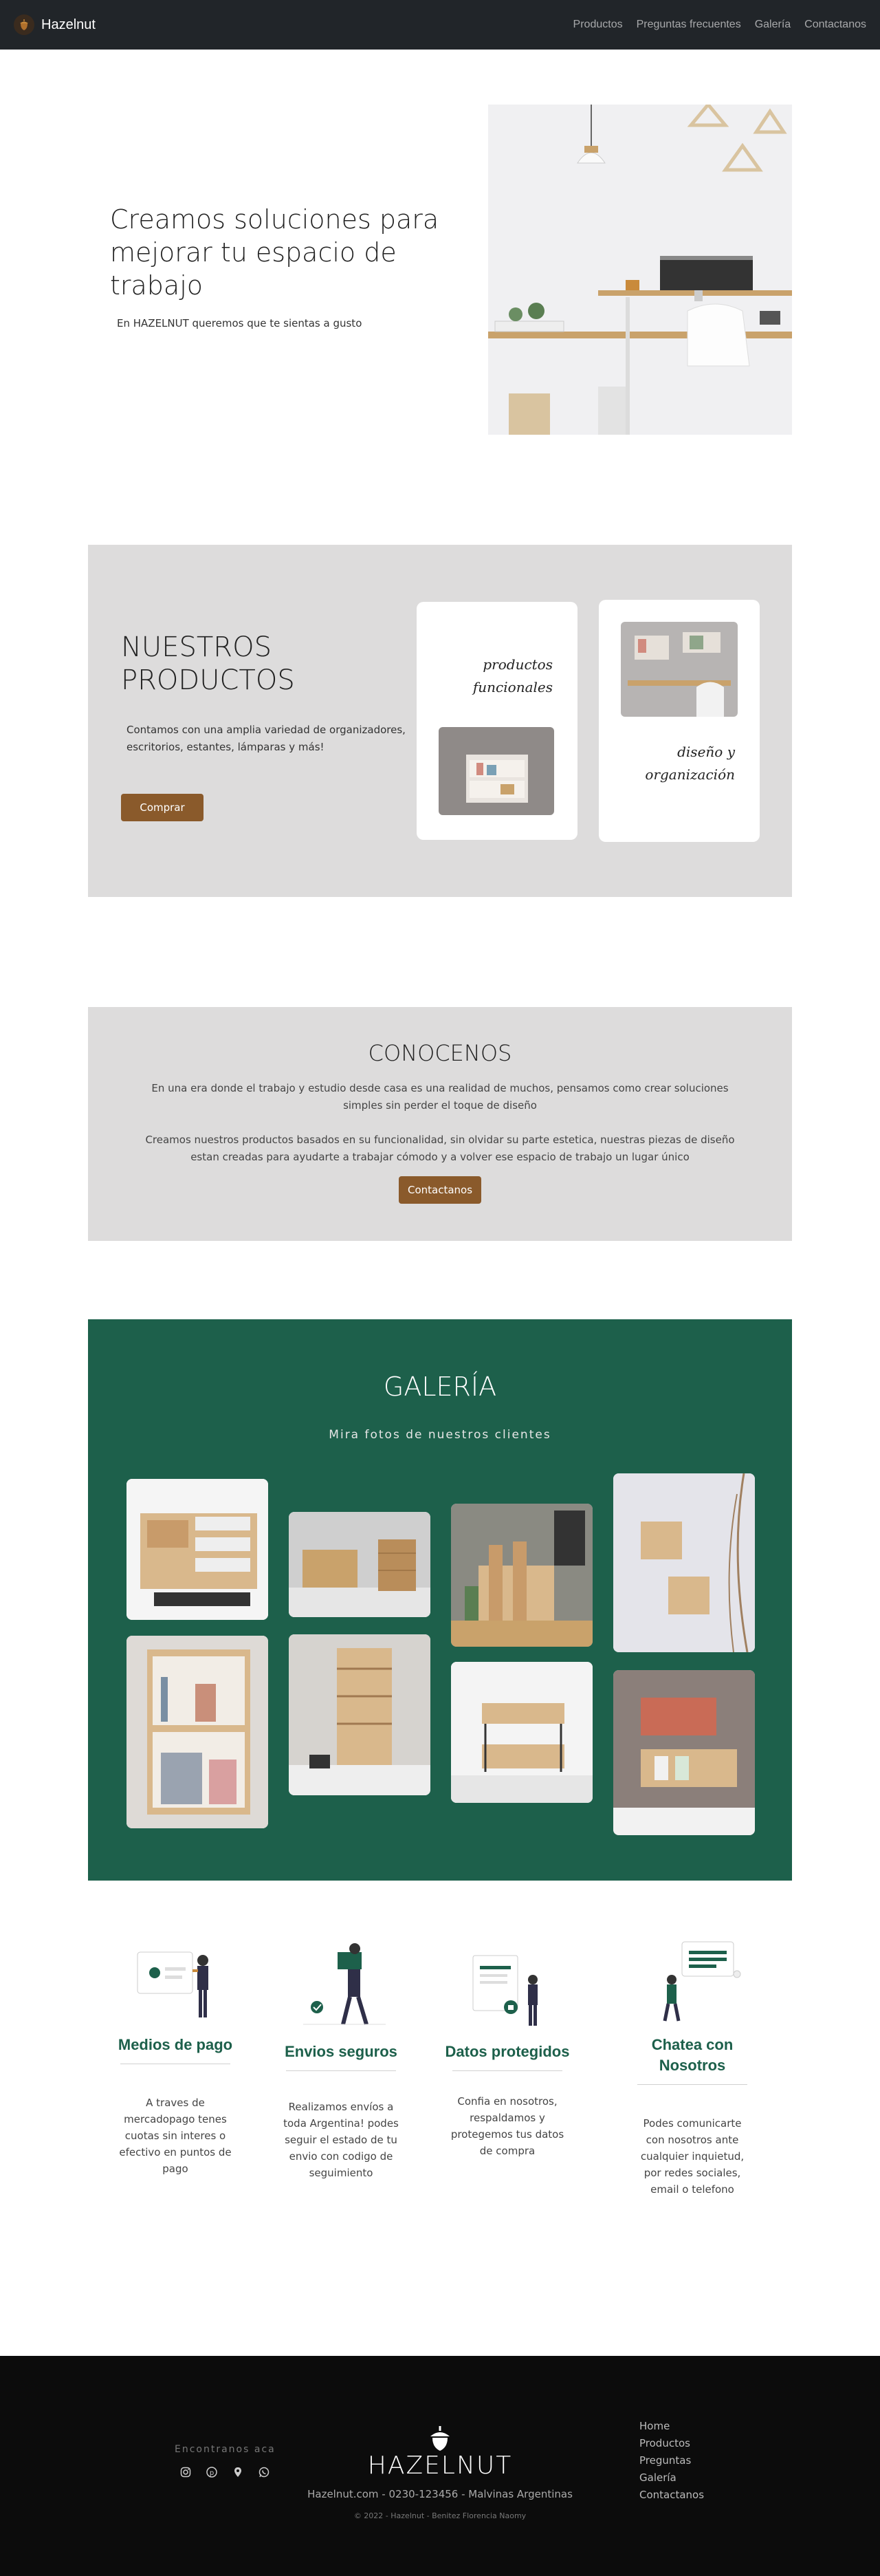 Image resolution: width=880 pixels, height=2576 pixels. Describe the element at coordinates (162, 808) in the screenshot. I see `comprar-button: Comprar` at that location.